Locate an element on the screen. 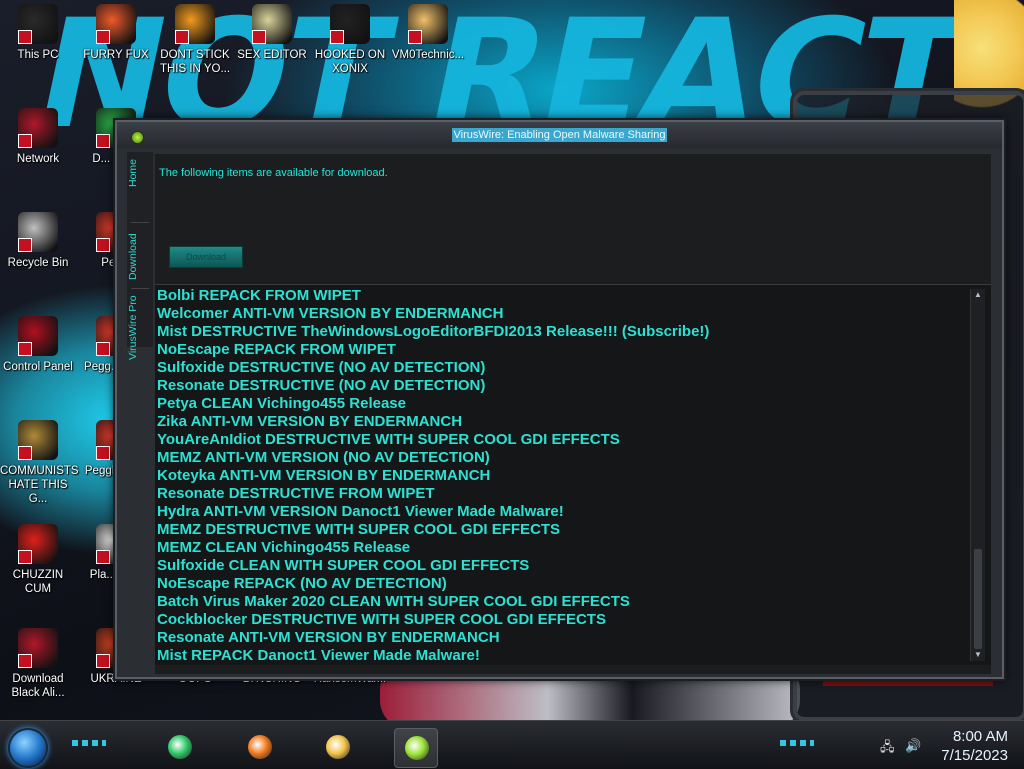 The image size is (1024, 769). desktop-icon: SEX EDITOR is located at coordinates (272, 33).